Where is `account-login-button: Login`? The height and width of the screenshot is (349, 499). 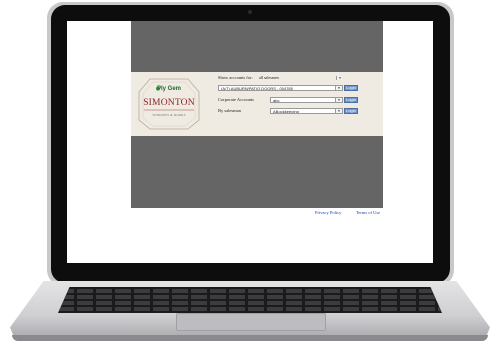 account-login-button: Login is located at coordinates (351, 88).